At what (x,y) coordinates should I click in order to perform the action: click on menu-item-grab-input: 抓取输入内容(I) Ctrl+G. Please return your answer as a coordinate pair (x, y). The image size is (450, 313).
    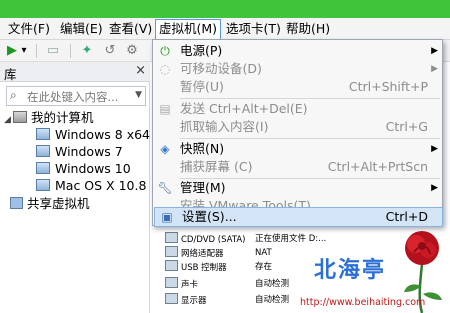
    Looking at the image, I should click on (297, 127).